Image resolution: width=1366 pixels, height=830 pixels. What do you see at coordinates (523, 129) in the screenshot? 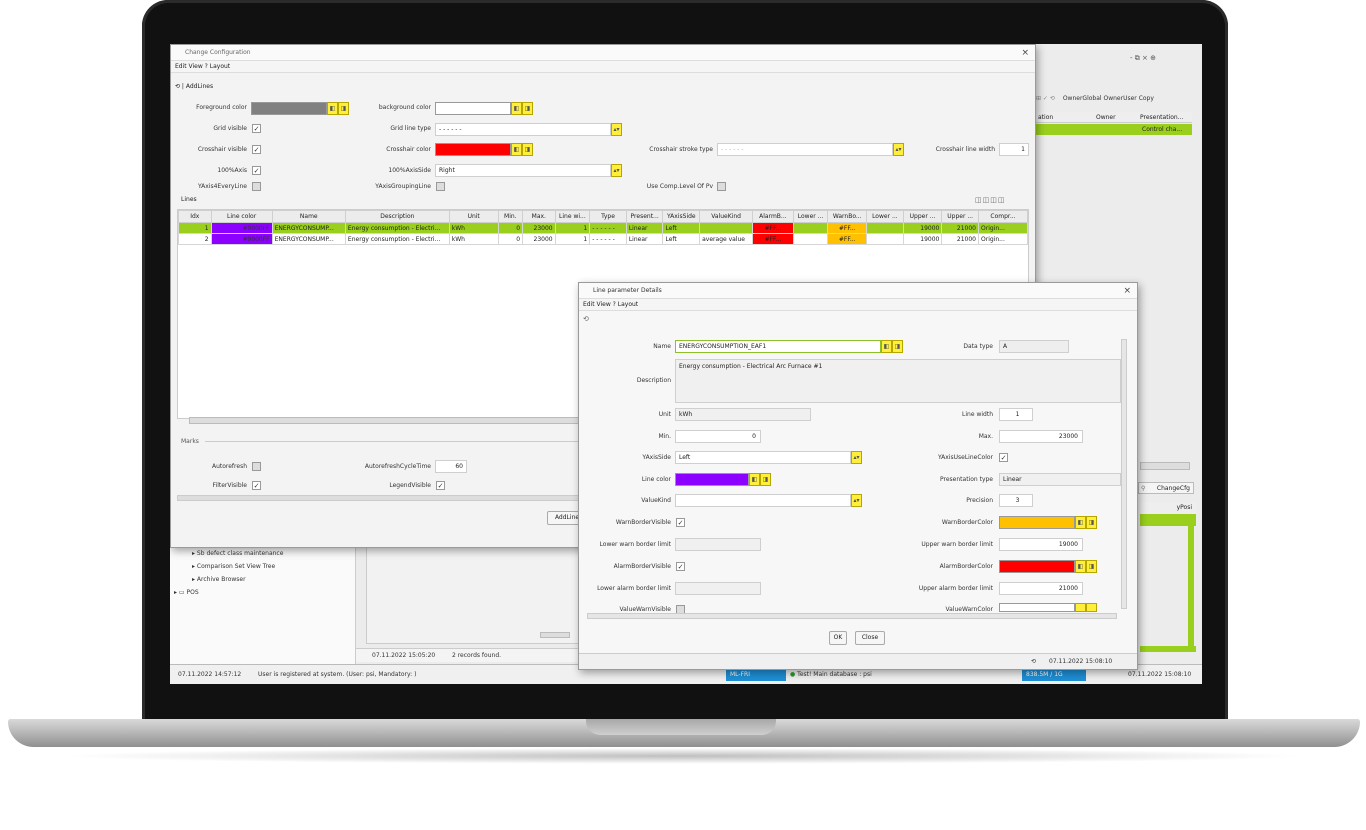
I see `grid-line-type-select: - - - - - -` at bounding box center [523, 129].